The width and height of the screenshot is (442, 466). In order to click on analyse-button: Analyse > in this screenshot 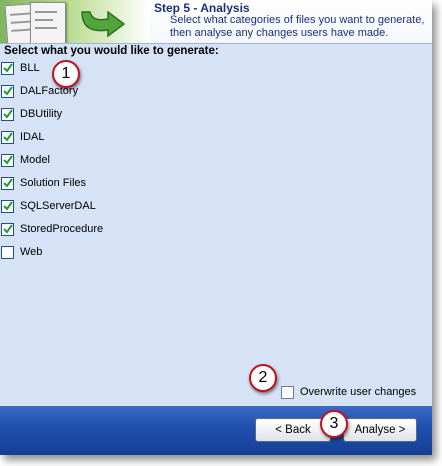, I will do `click(380, 430)`.